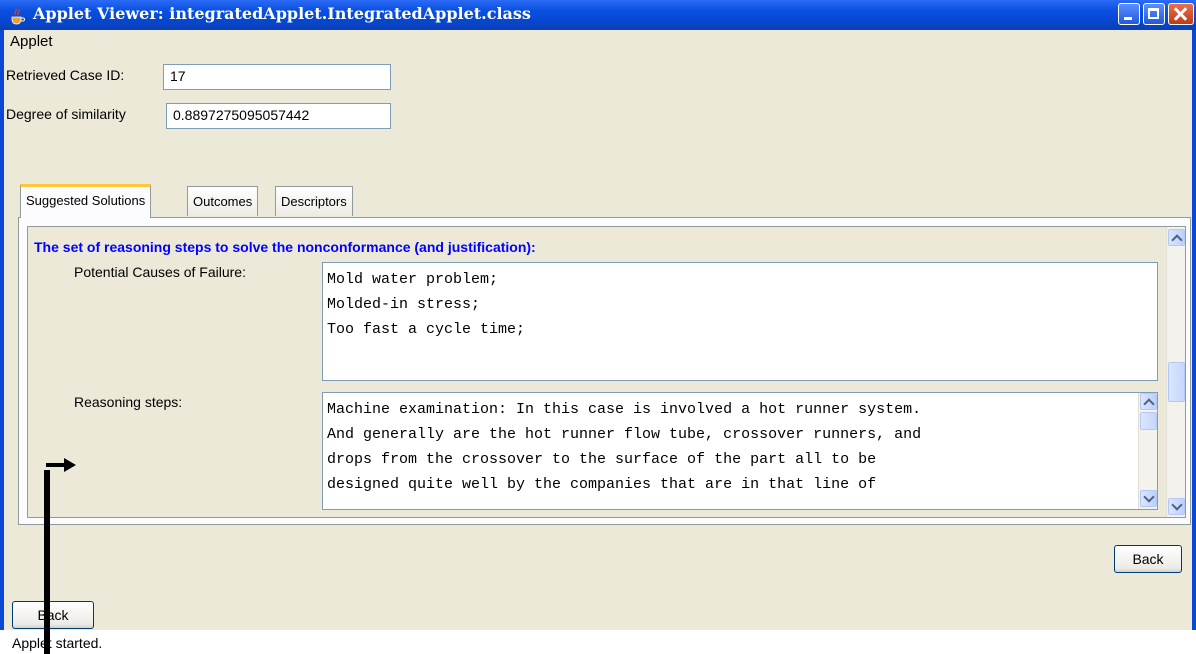 The image size is (1196, 654). I want to click on window-frame-right, so click(1194, 330).